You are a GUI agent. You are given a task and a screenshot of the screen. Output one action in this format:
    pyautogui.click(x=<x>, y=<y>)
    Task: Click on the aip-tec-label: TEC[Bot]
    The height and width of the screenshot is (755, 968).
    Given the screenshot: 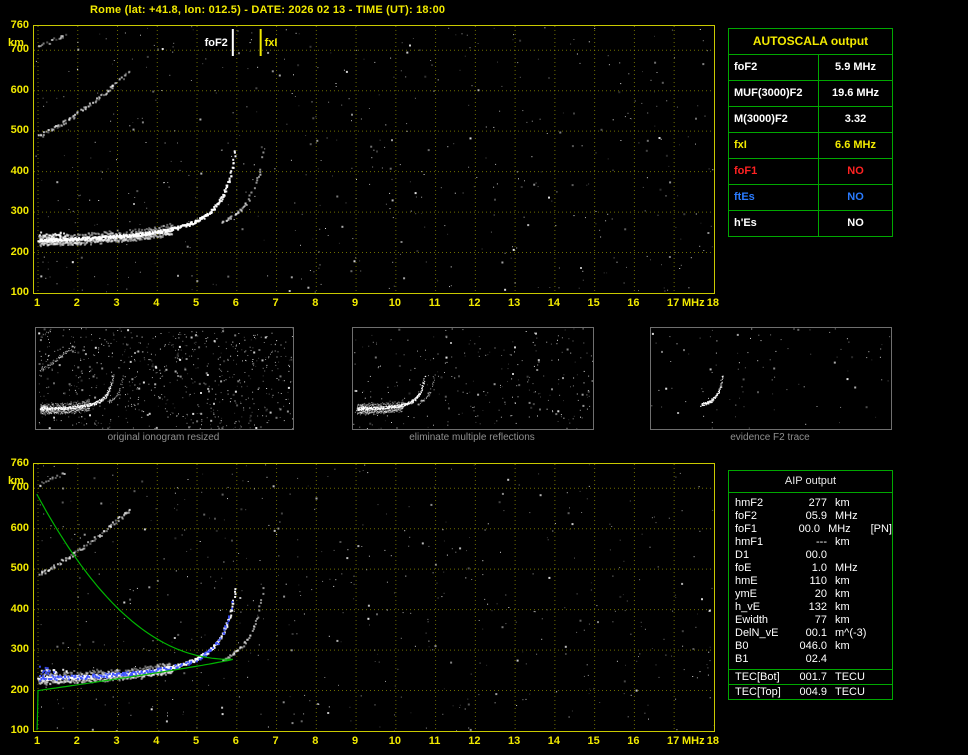 What is the action you would take?
    pyautogui.click(x=757, y=677)
    